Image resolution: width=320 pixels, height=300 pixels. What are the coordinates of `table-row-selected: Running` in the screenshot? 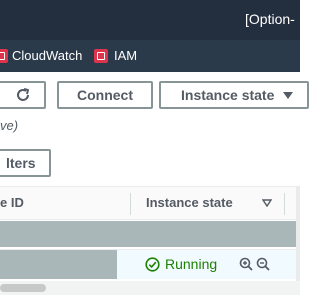 It's located at (150, 264).